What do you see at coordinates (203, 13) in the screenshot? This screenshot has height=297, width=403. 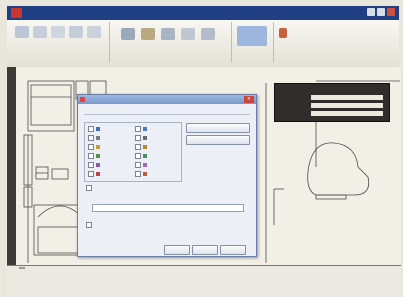 I see `title-bar` at bounding box center [203, 13].